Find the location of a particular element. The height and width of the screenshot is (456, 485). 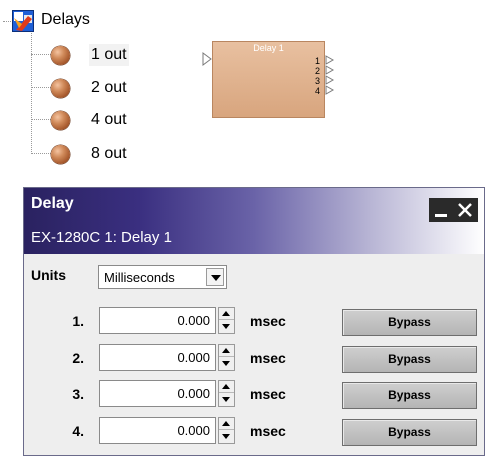

close-button is located at coordinates (465, 210).